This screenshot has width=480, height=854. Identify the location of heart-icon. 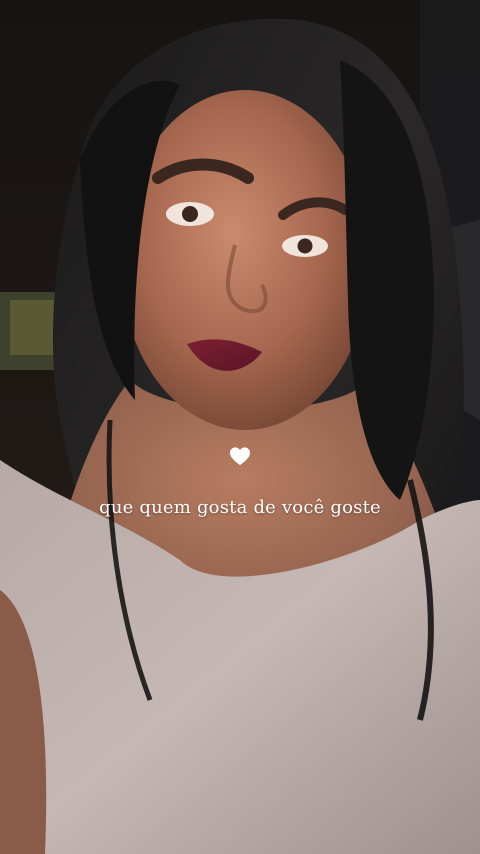
(240, 456).